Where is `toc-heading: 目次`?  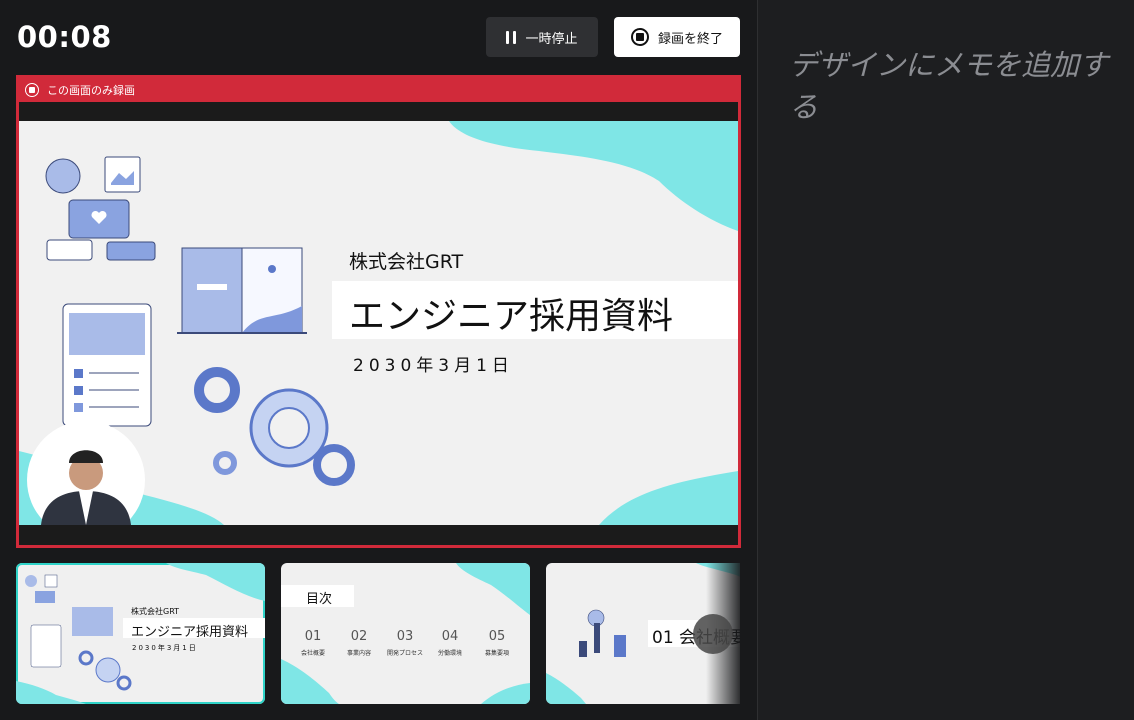 toc-heading: 目次 is located at coordinates (319, 599).